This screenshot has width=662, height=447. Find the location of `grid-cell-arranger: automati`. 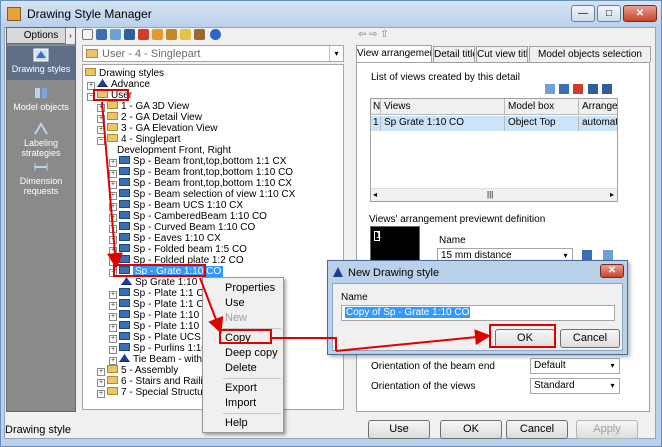

grid-cell-arranger: automati is located at coordinates (598, 123).